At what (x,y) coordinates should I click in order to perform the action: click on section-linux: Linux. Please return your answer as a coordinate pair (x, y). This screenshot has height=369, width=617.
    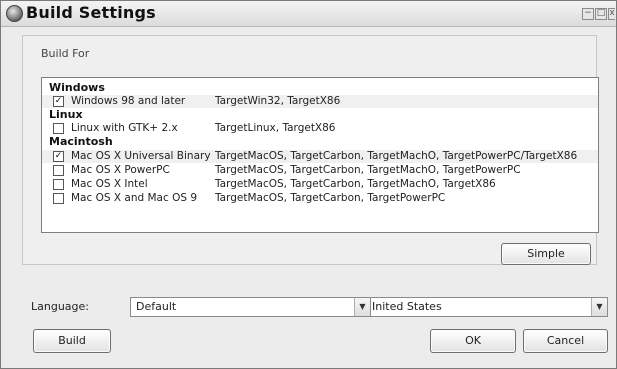
    Looking at the image, I should click on (66, 114).